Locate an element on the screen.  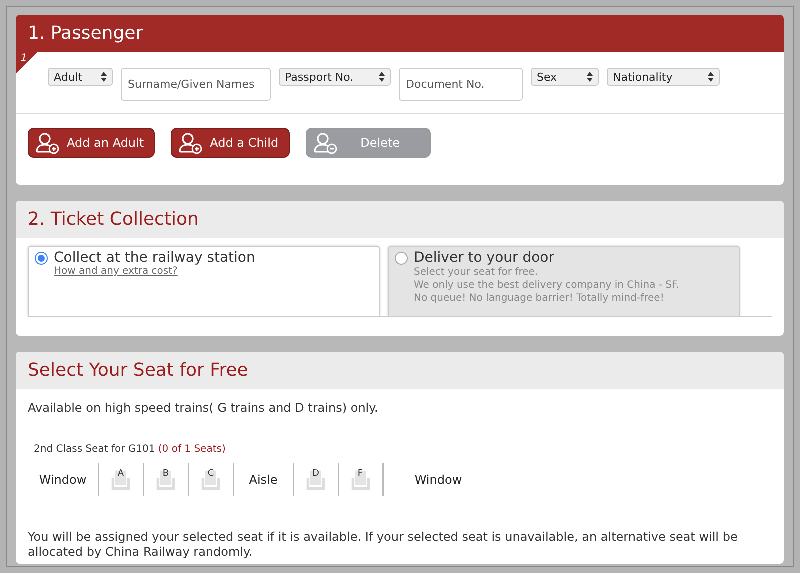
seat-button: C is located at coordinates (210, 479).